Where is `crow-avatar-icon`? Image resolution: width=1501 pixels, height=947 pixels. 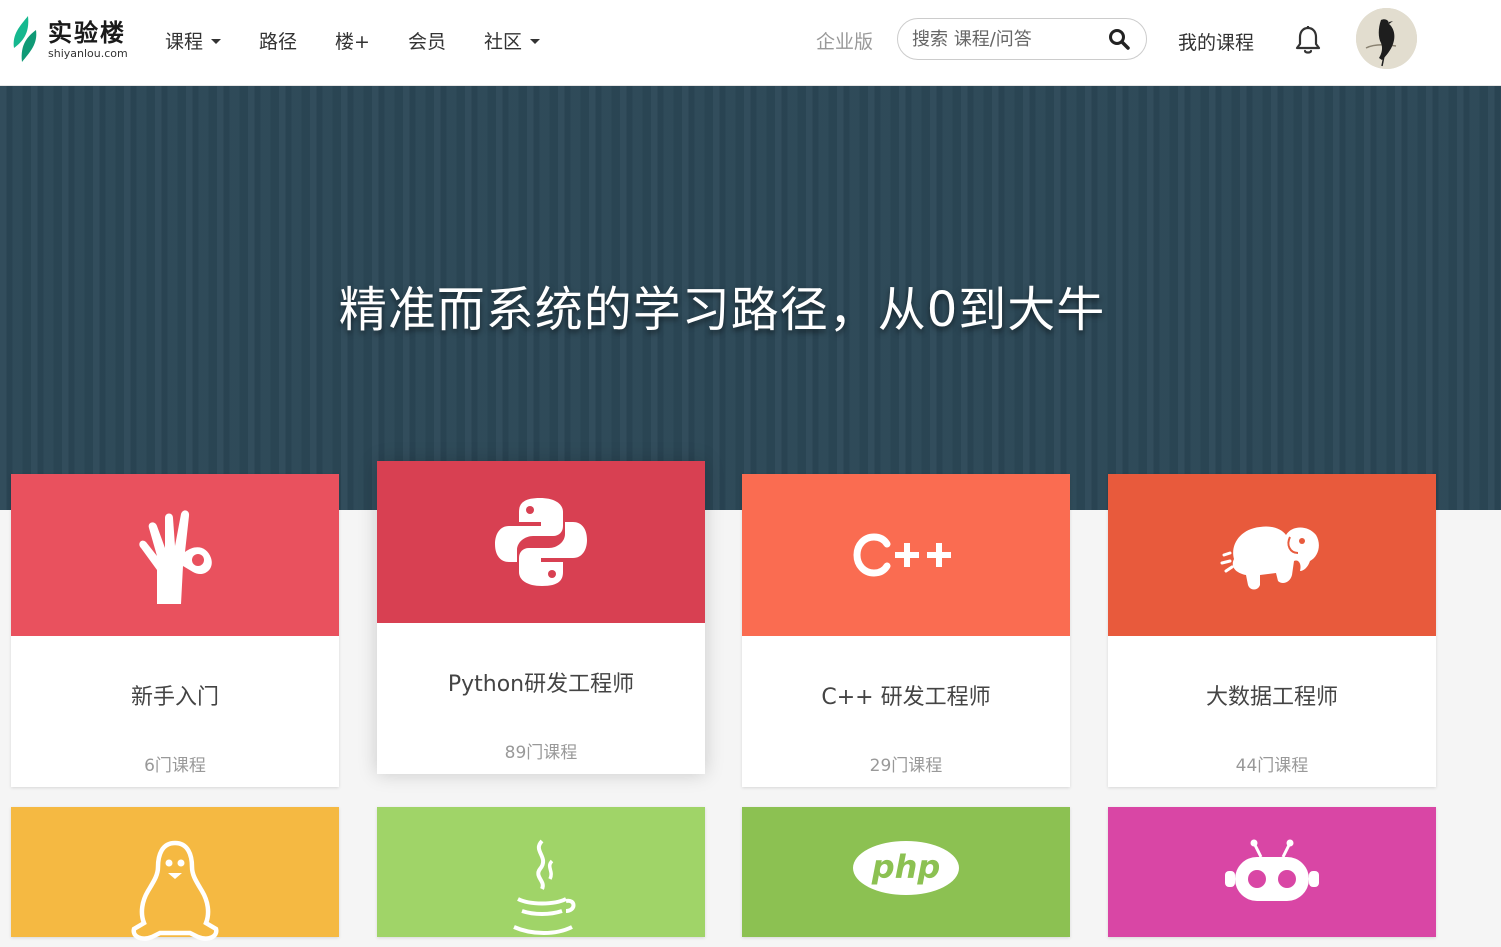 crow-avatar-icon is located at coordinates (1386, 38).